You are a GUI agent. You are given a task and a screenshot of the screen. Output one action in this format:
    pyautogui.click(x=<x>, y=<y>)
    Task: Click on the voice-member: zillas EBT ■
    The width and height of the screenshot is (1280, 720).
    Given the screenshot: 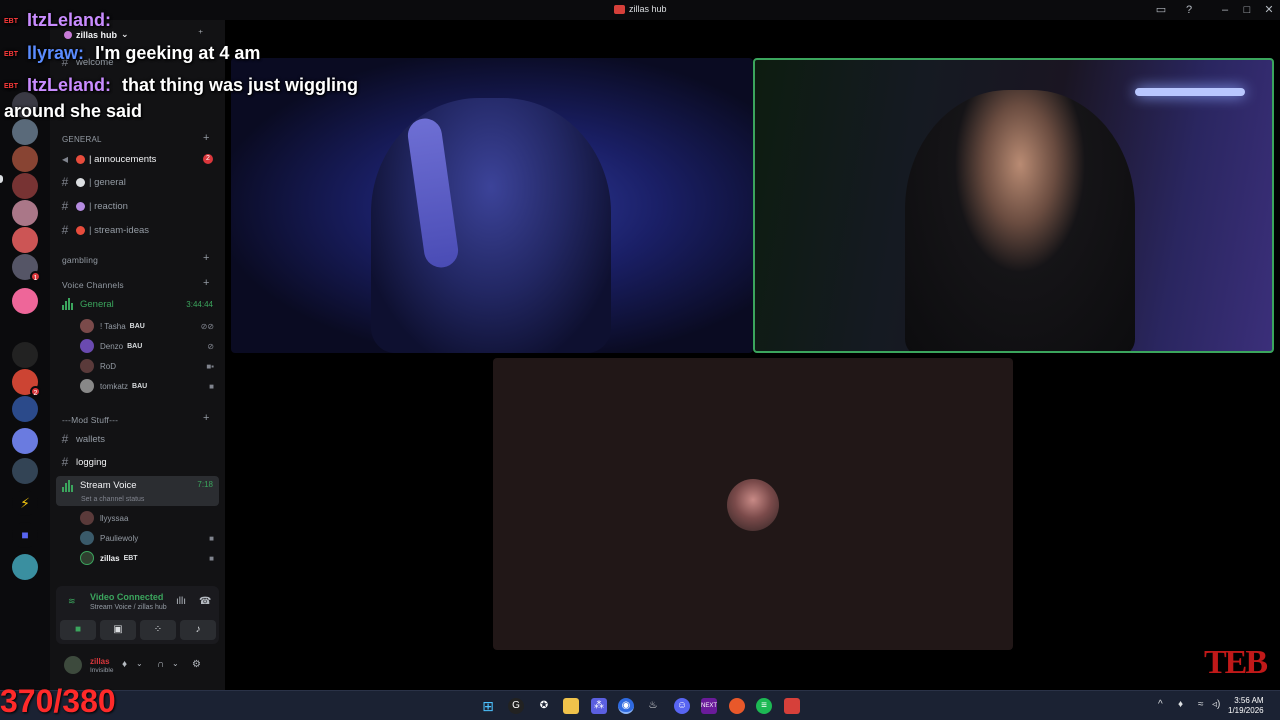 What is the action you would take?
    pyautogui.click(x=150, y=558)
    